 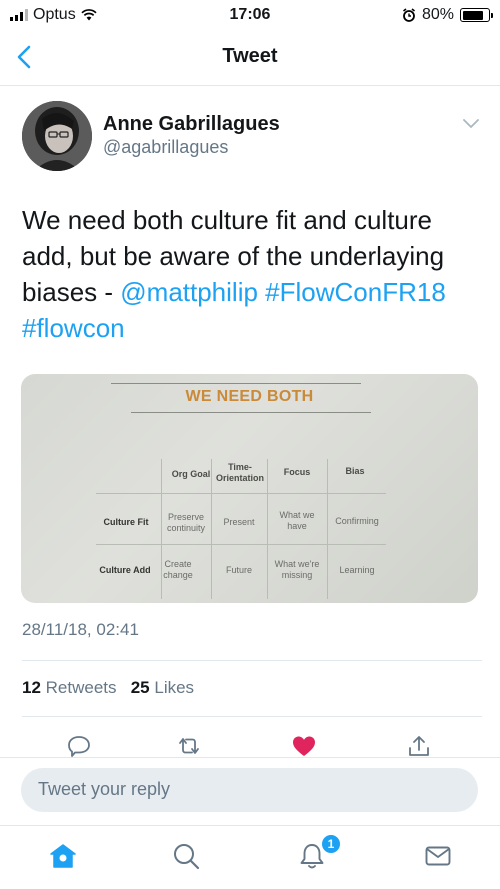 I want to click on avatar-photo, so click(x=57, y=136).